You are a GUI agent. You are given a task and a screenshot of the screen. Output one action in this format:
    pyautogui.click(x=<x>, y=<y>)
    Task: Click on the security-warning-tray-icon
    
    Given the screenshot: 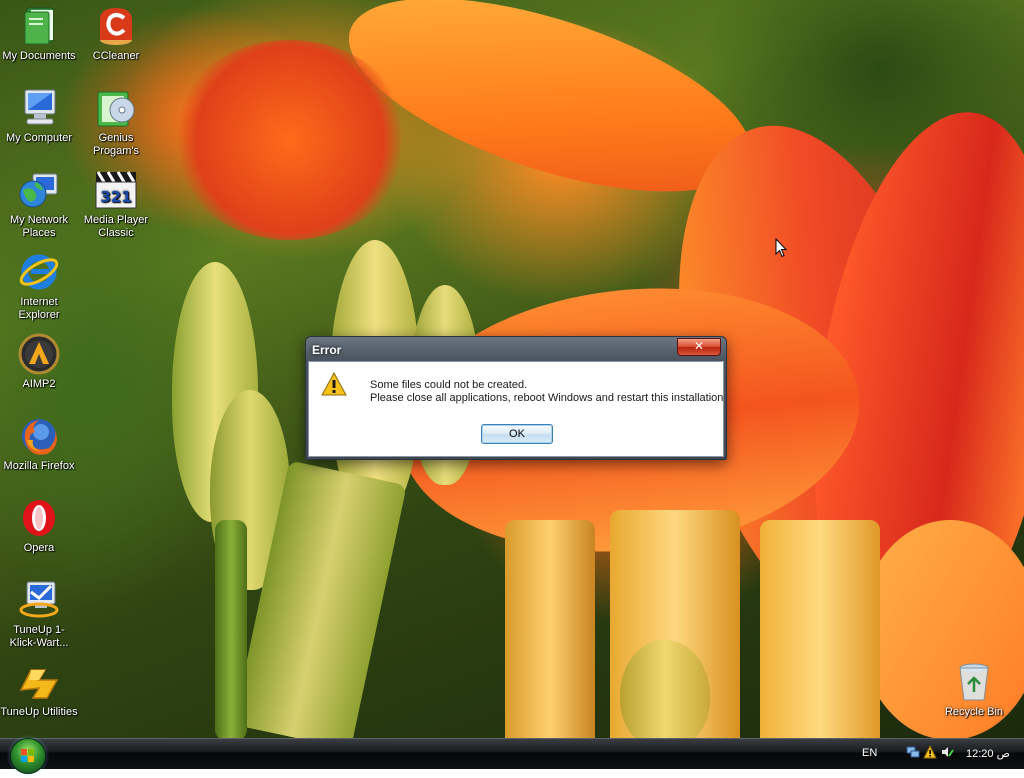 What is the action you would take?
    pyautogui.click(x=930, y=751)
    